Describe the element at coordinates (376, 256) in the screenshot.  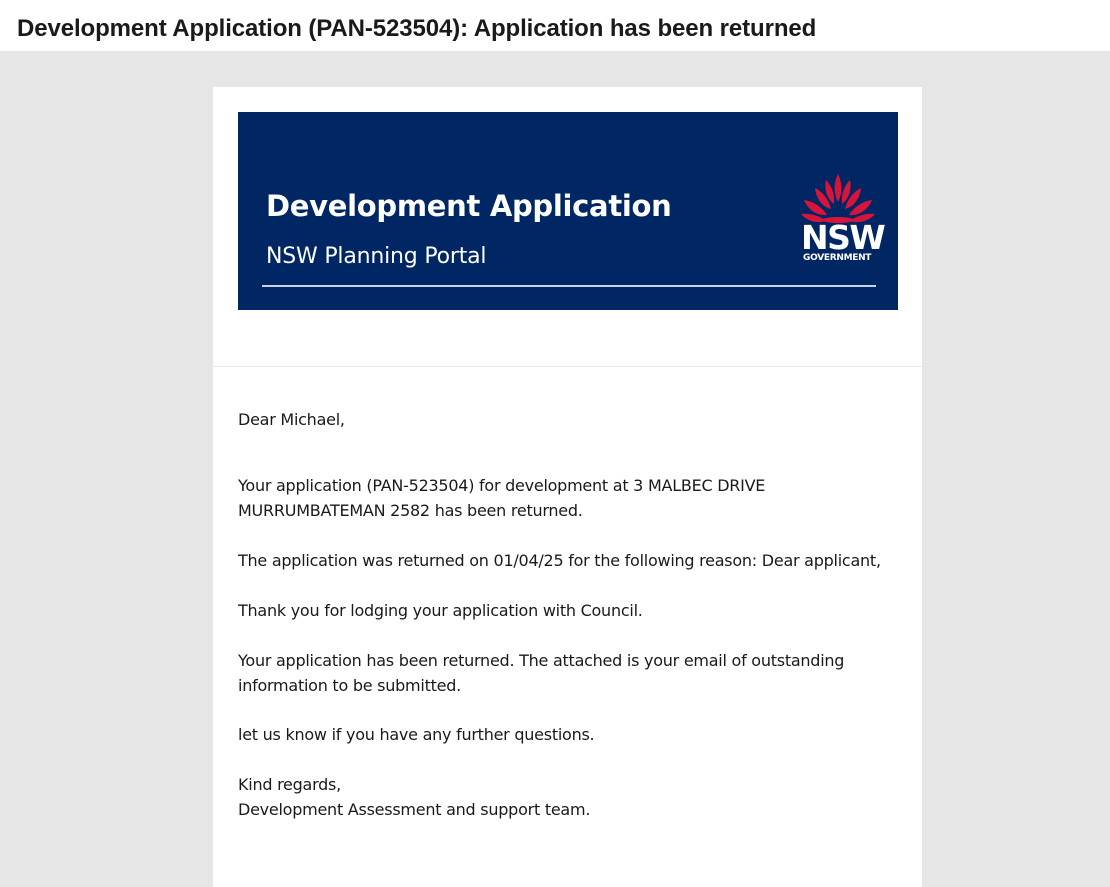
I see `banner-subtitle: NSW Planning Portal` at that location.